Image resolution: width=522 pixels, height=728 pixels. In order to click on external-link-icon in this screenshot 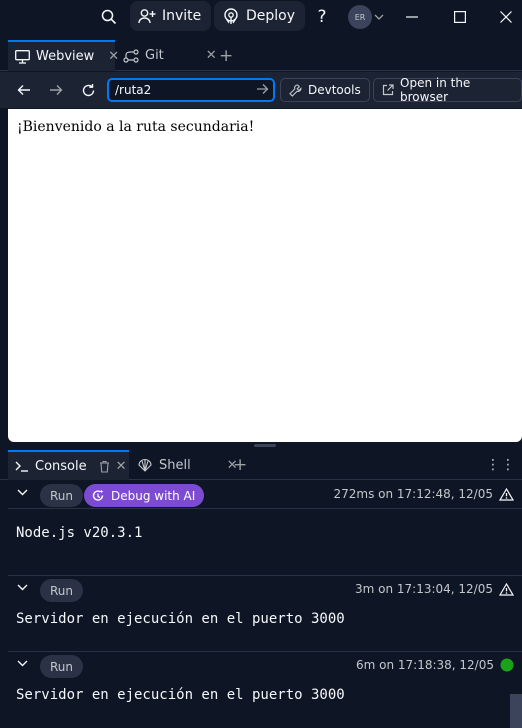, I will do `click(388, 90)`.